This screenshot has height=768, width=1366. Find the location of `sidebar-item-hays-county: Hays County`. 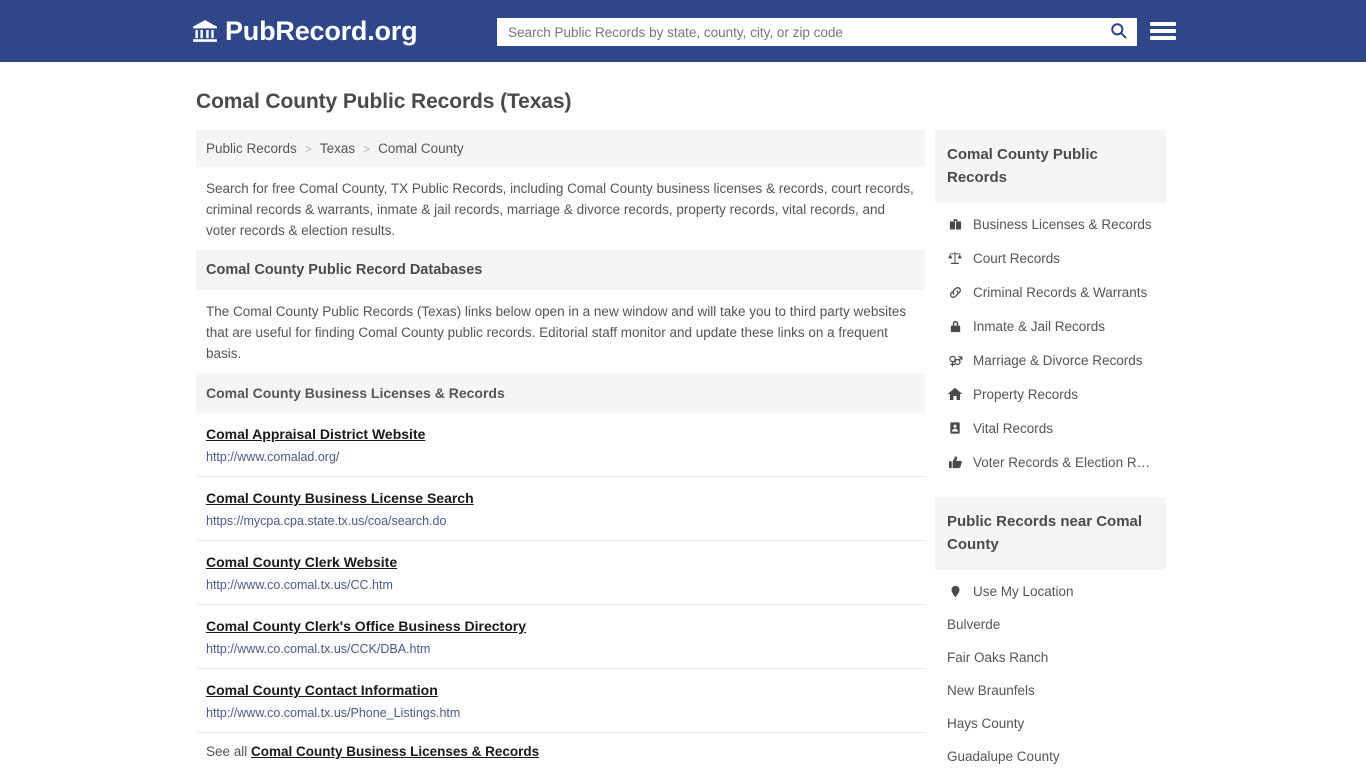

sidebar-item-hays-county: Hays County is located at coordinates (1050, 723).